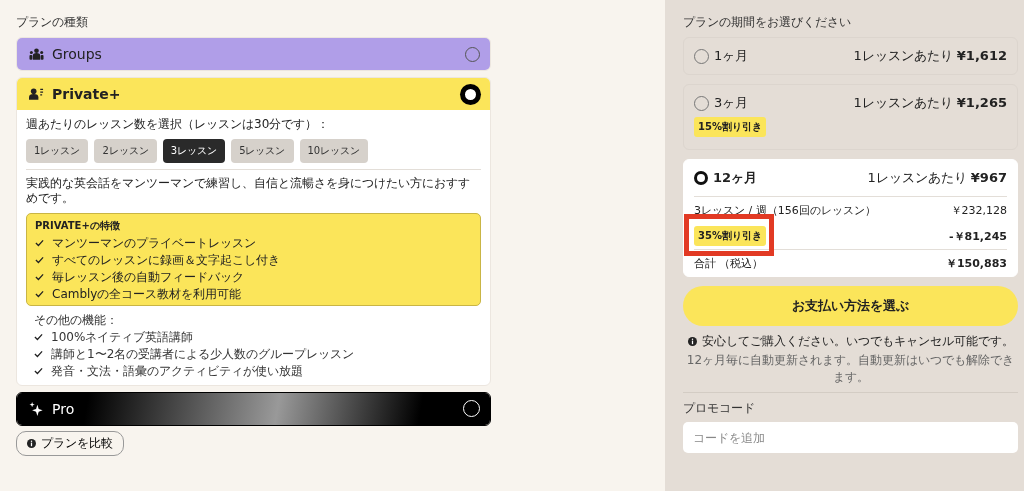  Describe the element at coordinates (978, 210) in the screenshot. I see `subtotal-amount: ￥232,128` at that location.